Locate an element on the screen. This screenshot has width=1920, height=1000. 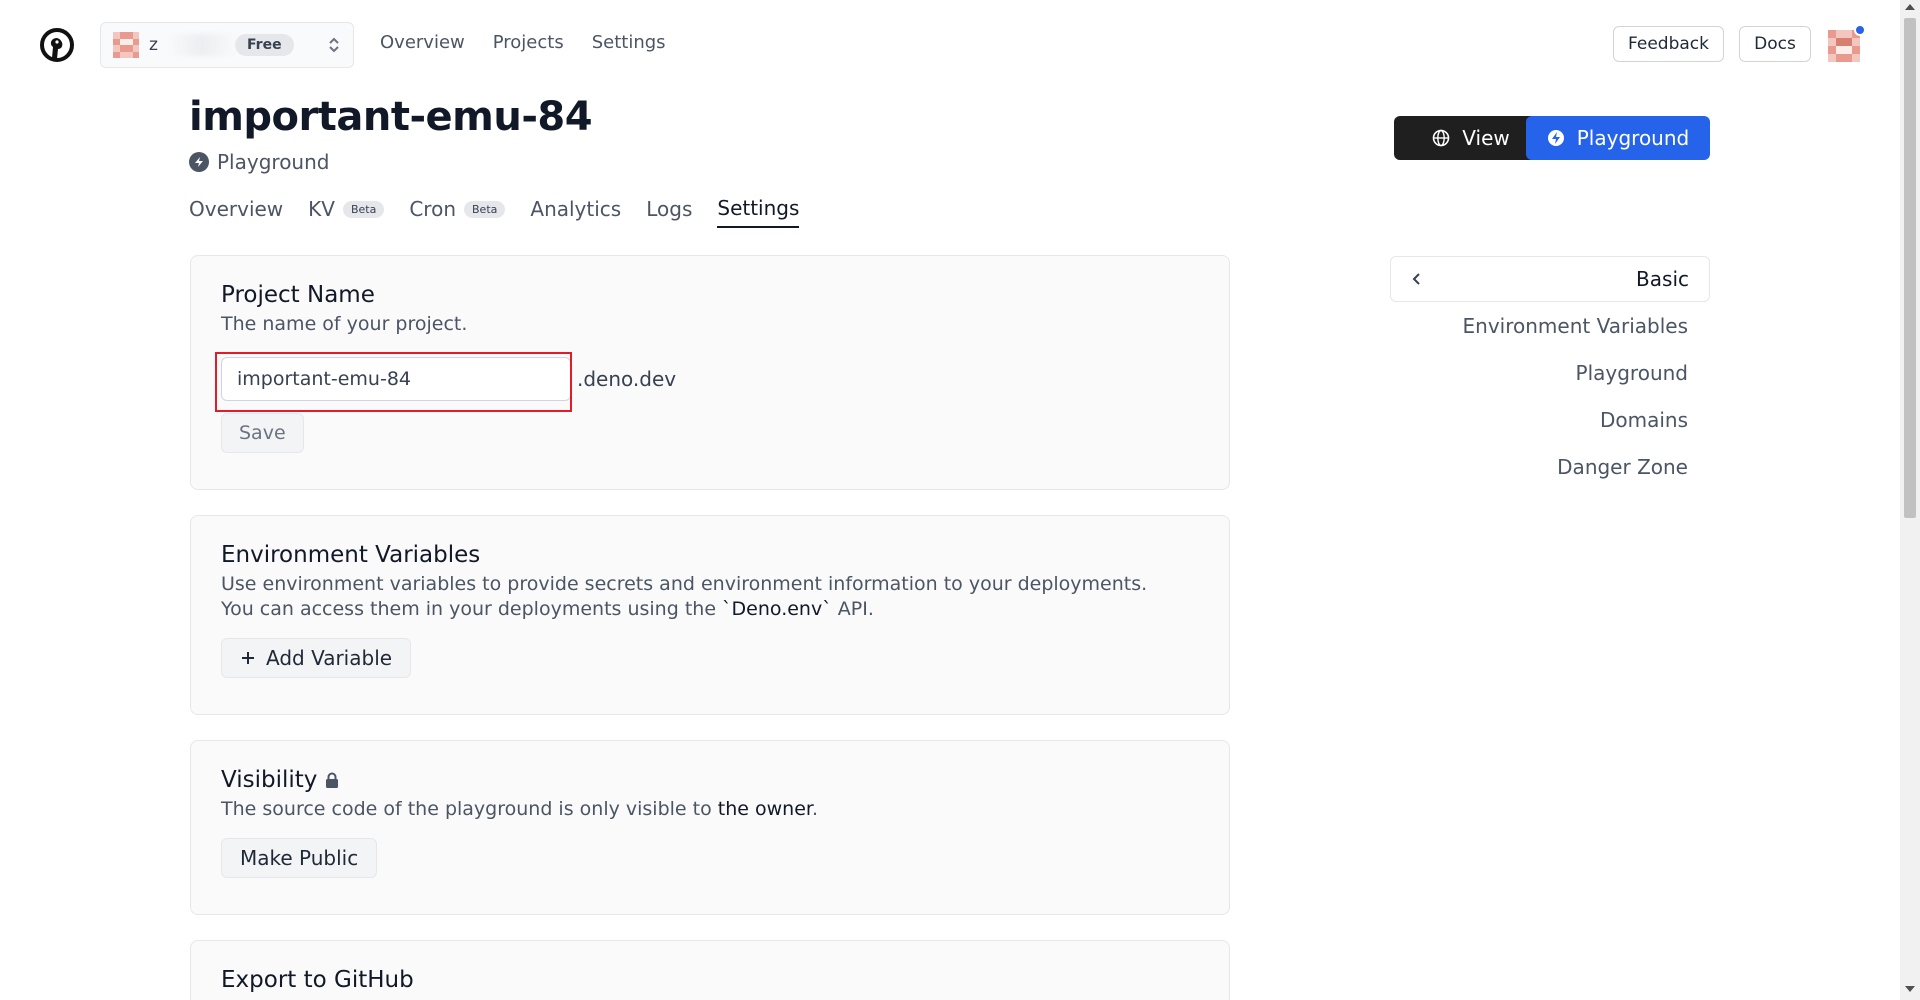
tab-label: Analytics is located at coordinates (576, 209).